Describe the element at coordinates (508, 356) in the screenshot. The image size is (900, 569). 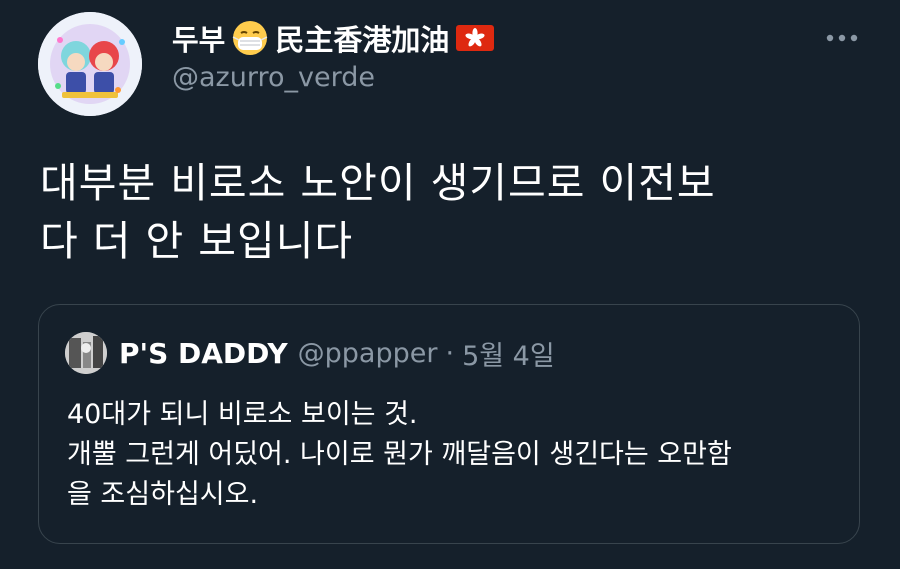
I see `quoted-tweet-date: 5월 4일` at that location.